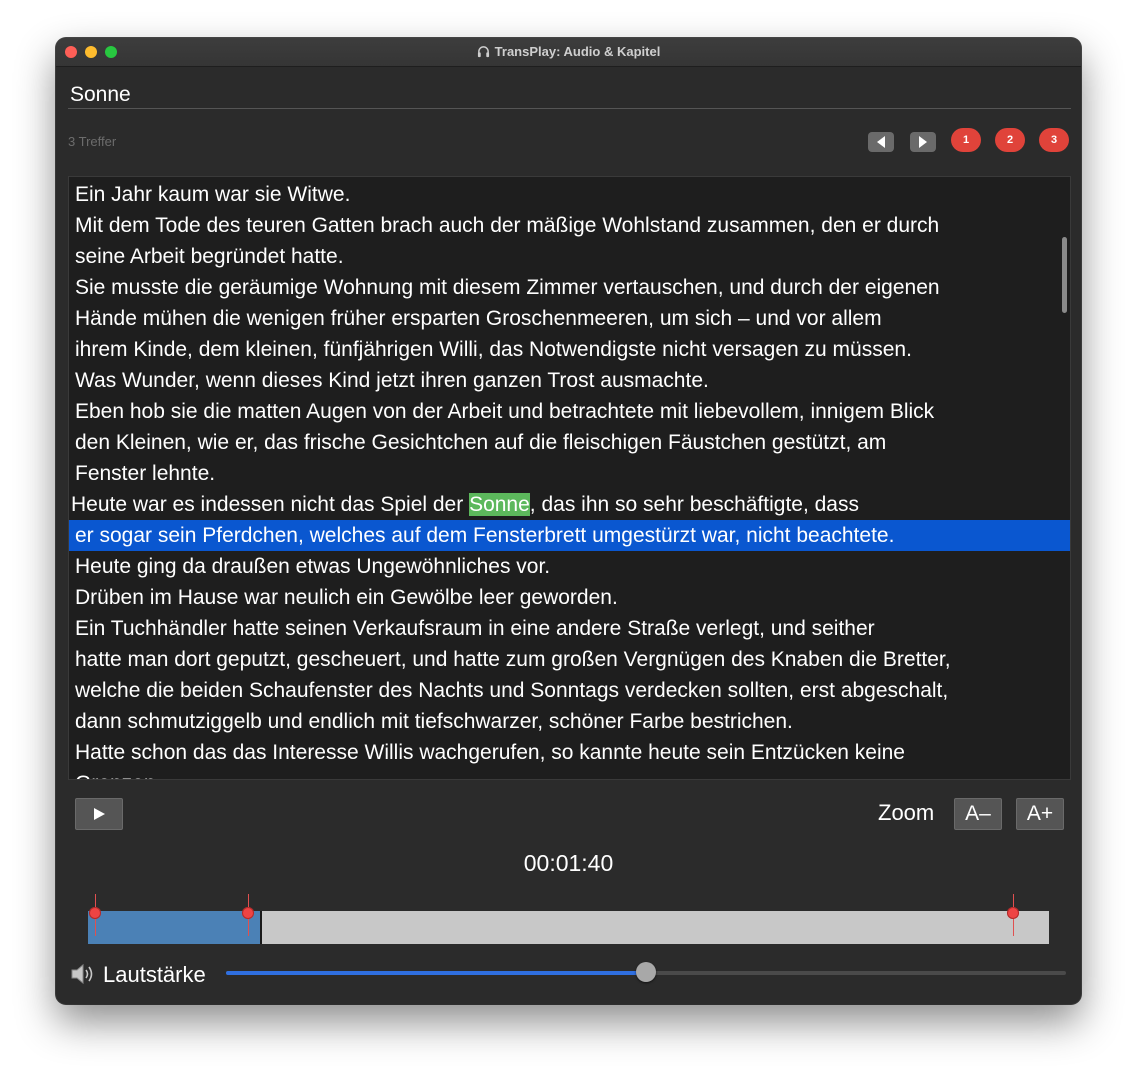 The image size is (1137, 1079). I want to click on zoom-in-button: A+, so click(1040, 814).